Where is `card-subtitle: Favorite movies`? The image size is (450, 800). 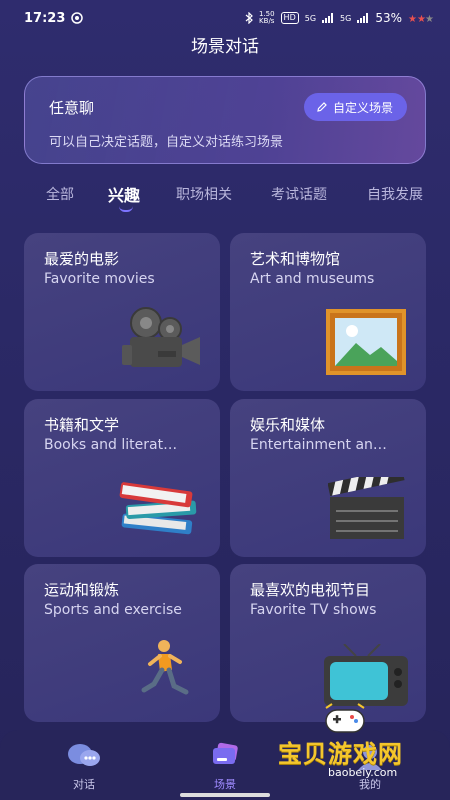 card-subtitle: Favorite movies is located at coordinates (99, 279).